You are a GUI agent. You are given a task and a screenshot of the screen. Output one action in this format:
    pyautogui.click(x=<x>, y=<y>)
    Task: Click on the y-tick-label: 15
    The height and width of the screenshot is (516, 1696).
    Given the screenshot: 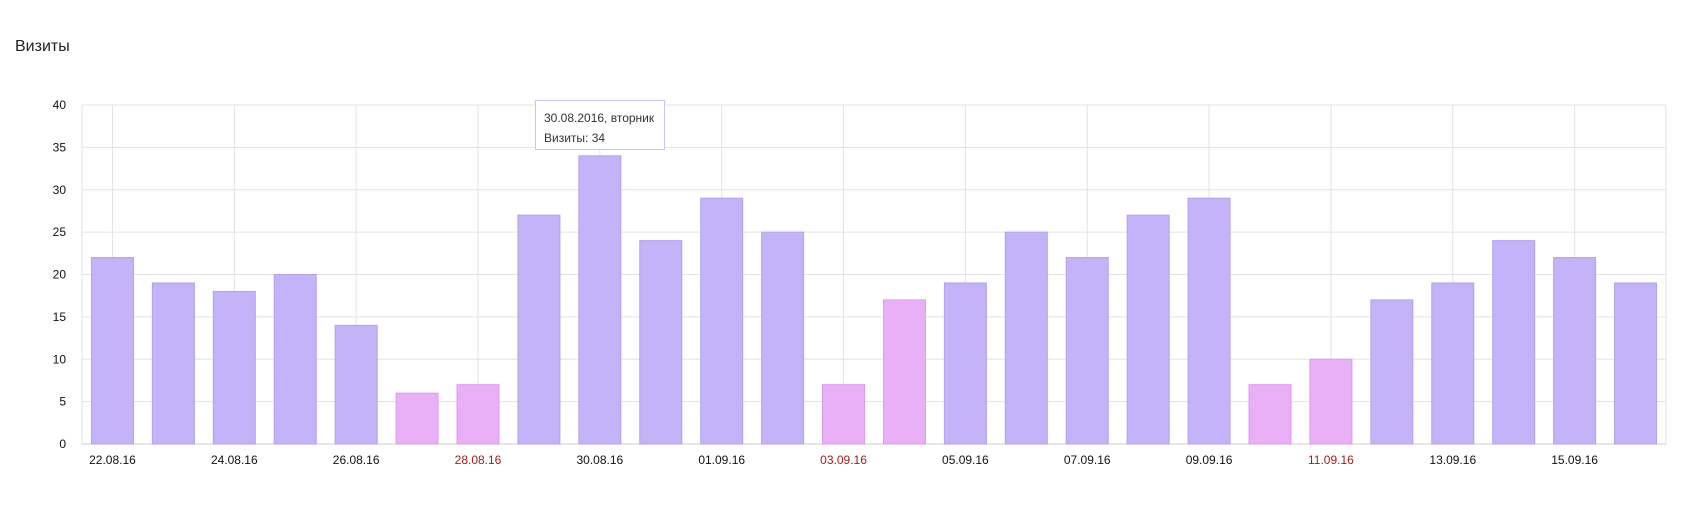 What is the action you would take?
    pyautogui.click(x=60, y=317)
    